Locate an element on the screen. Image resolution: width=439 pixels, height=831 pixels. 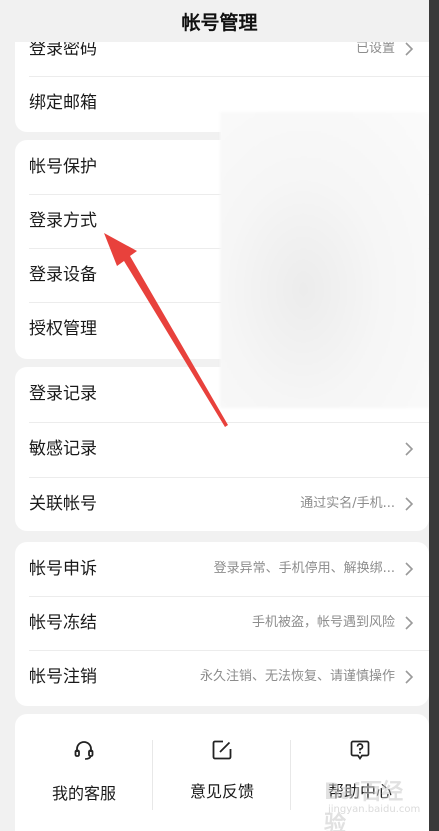
row-account-freeze: 帐号冻结 手机被盗，帐号遇到风险 is located at coordinates (222, 623).